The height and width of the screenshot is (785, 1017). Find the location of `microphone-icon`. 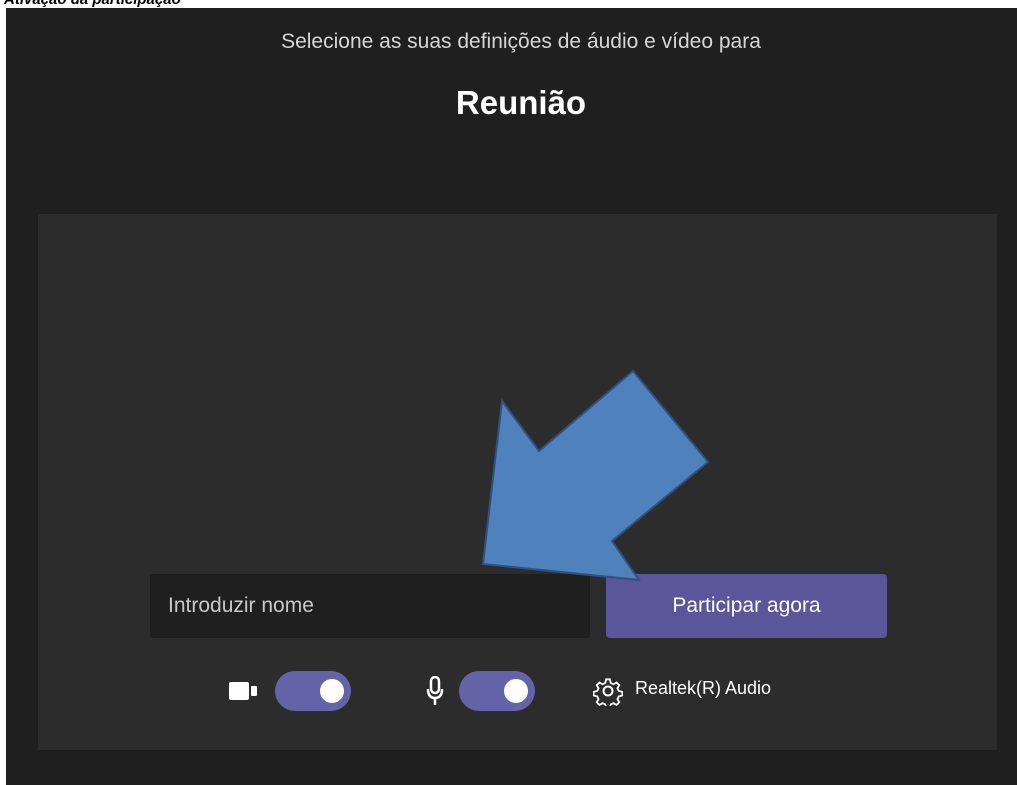

microphone-icon is located at coordinates (435, 693).